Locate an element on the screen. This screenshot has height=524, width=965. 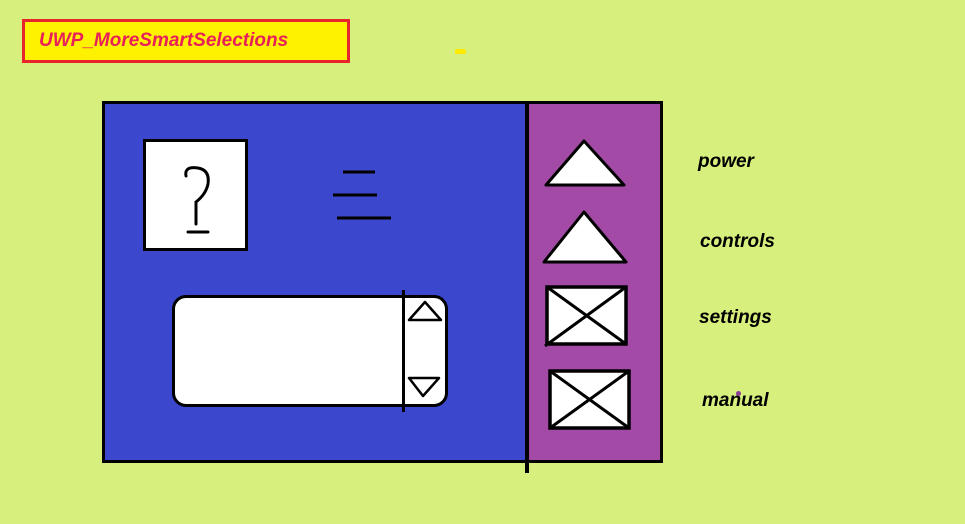
controls-label: controls is located at coordinates (737, 241).